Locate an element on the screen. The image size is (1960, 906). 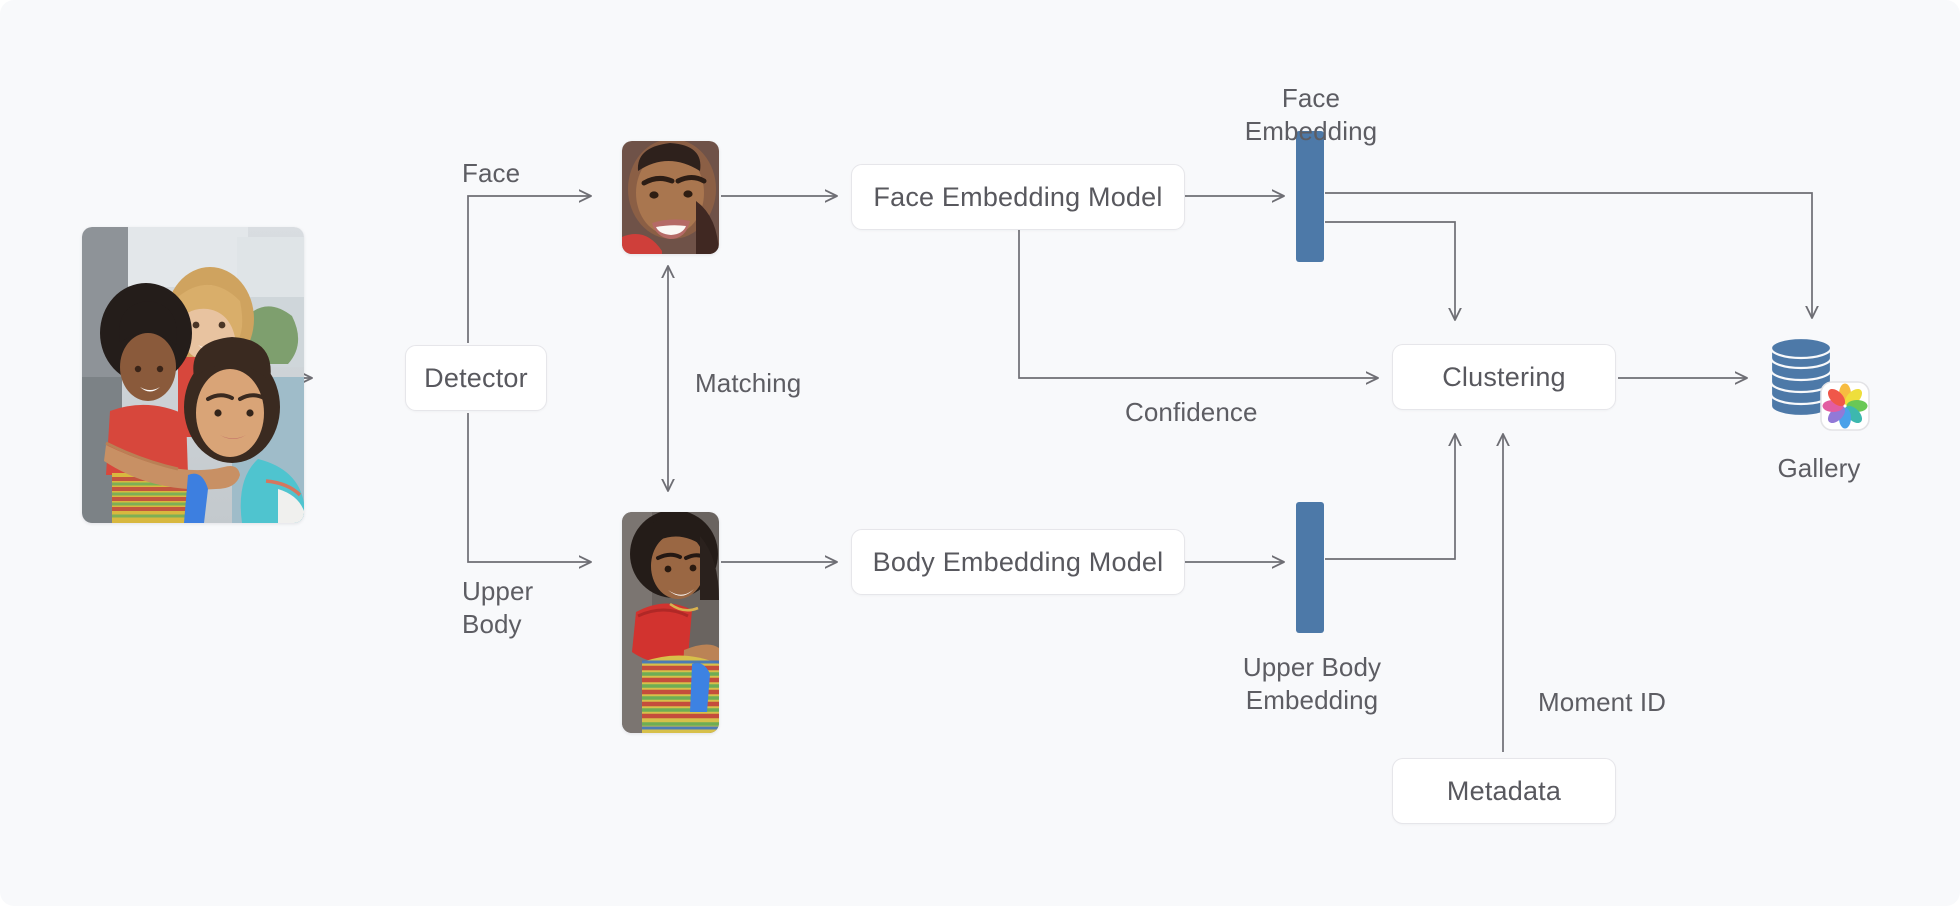
face-crop-thumbnail is located at coordinates (670, 197).